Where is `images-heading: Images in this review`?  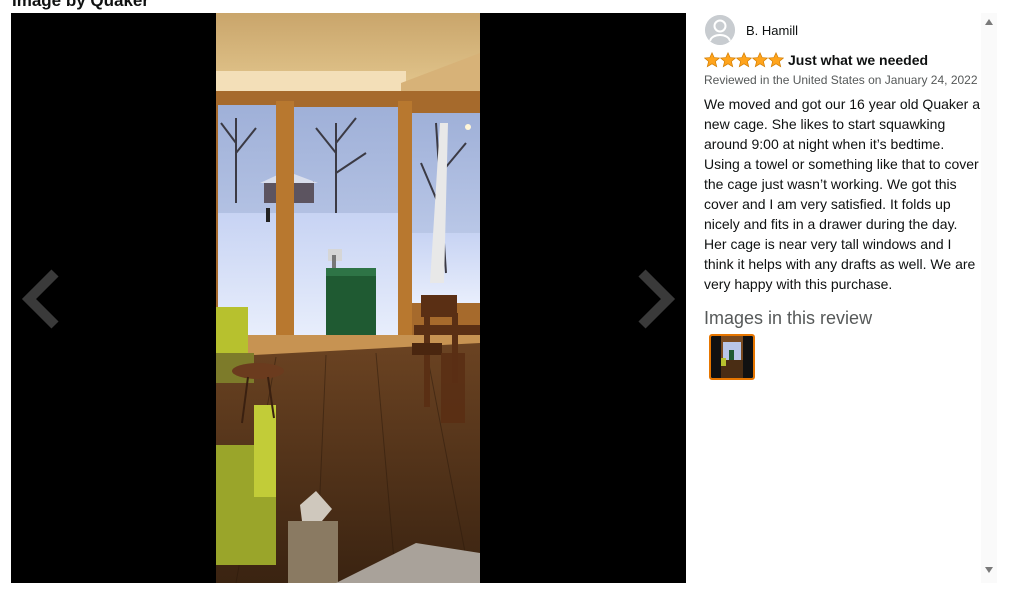 images-heading: Images in this review is located at coordinates (788, 318).